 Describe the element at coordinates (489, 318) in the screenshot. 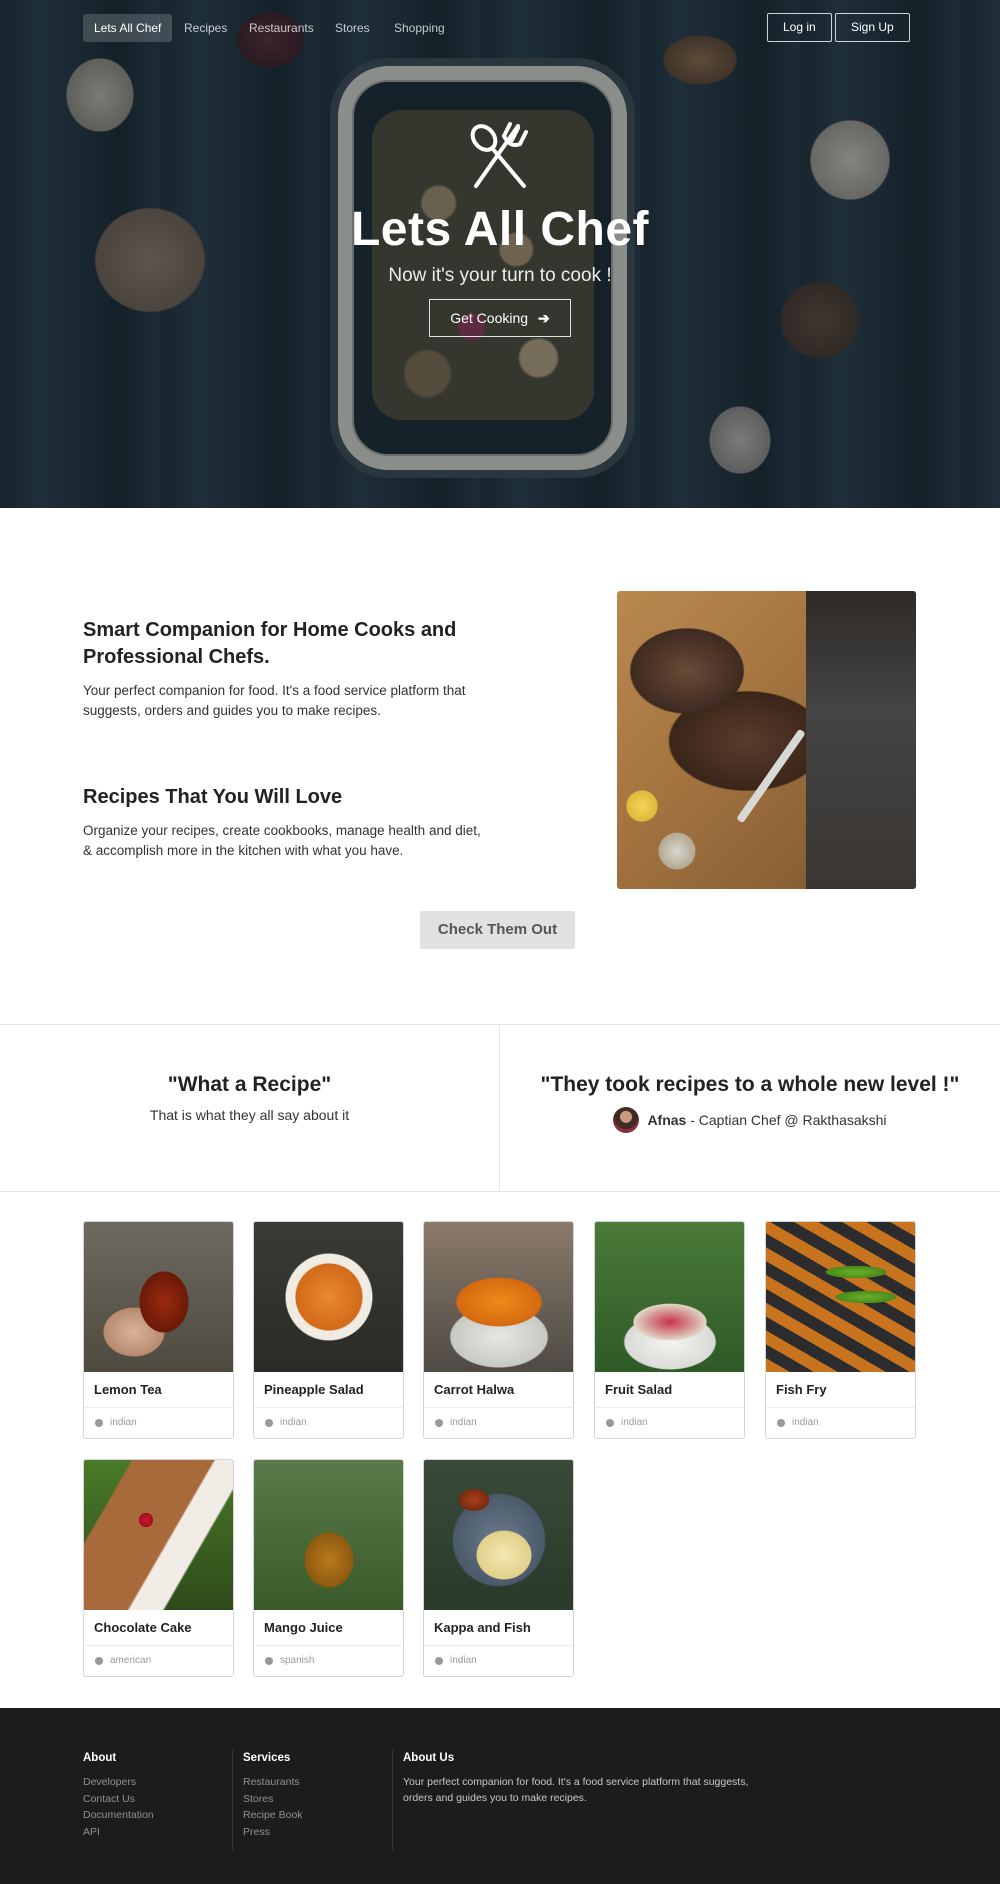

I see `get-cooking-label: Get Cooking` at that location.